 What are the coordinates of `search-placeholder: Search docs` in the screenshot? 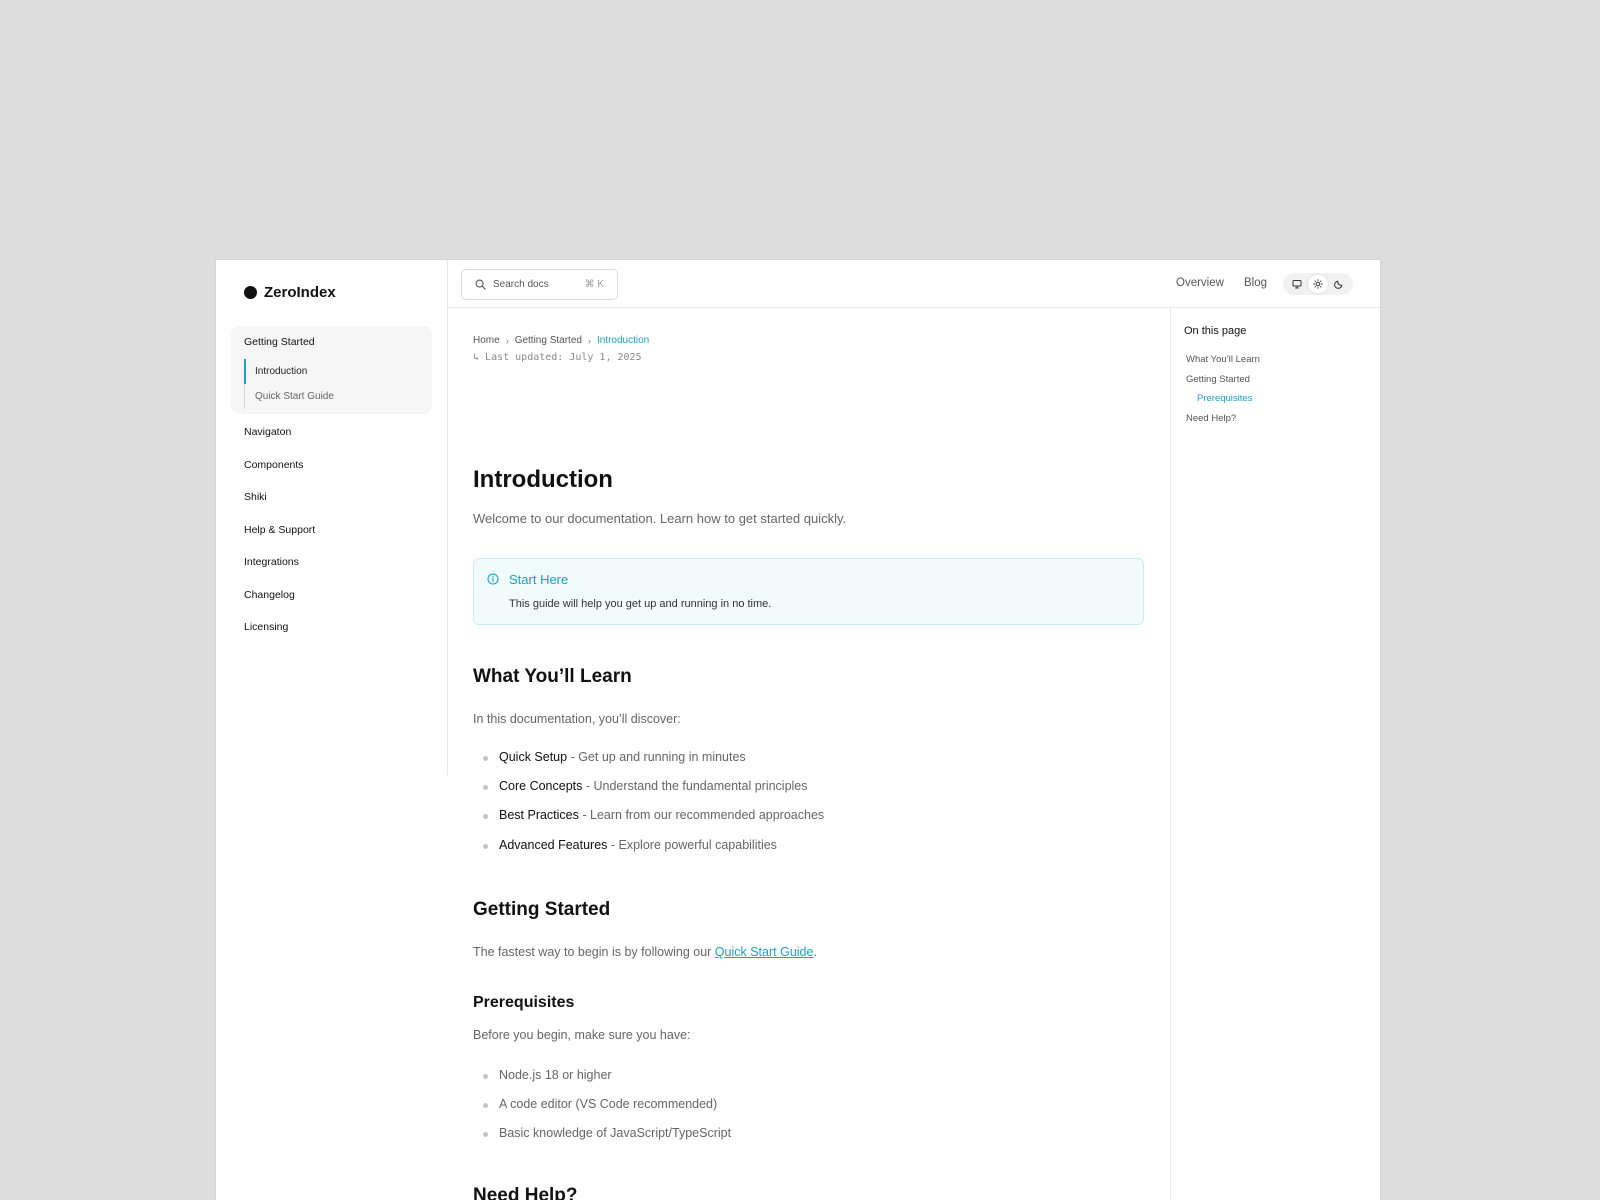 It's located at (521, 284).